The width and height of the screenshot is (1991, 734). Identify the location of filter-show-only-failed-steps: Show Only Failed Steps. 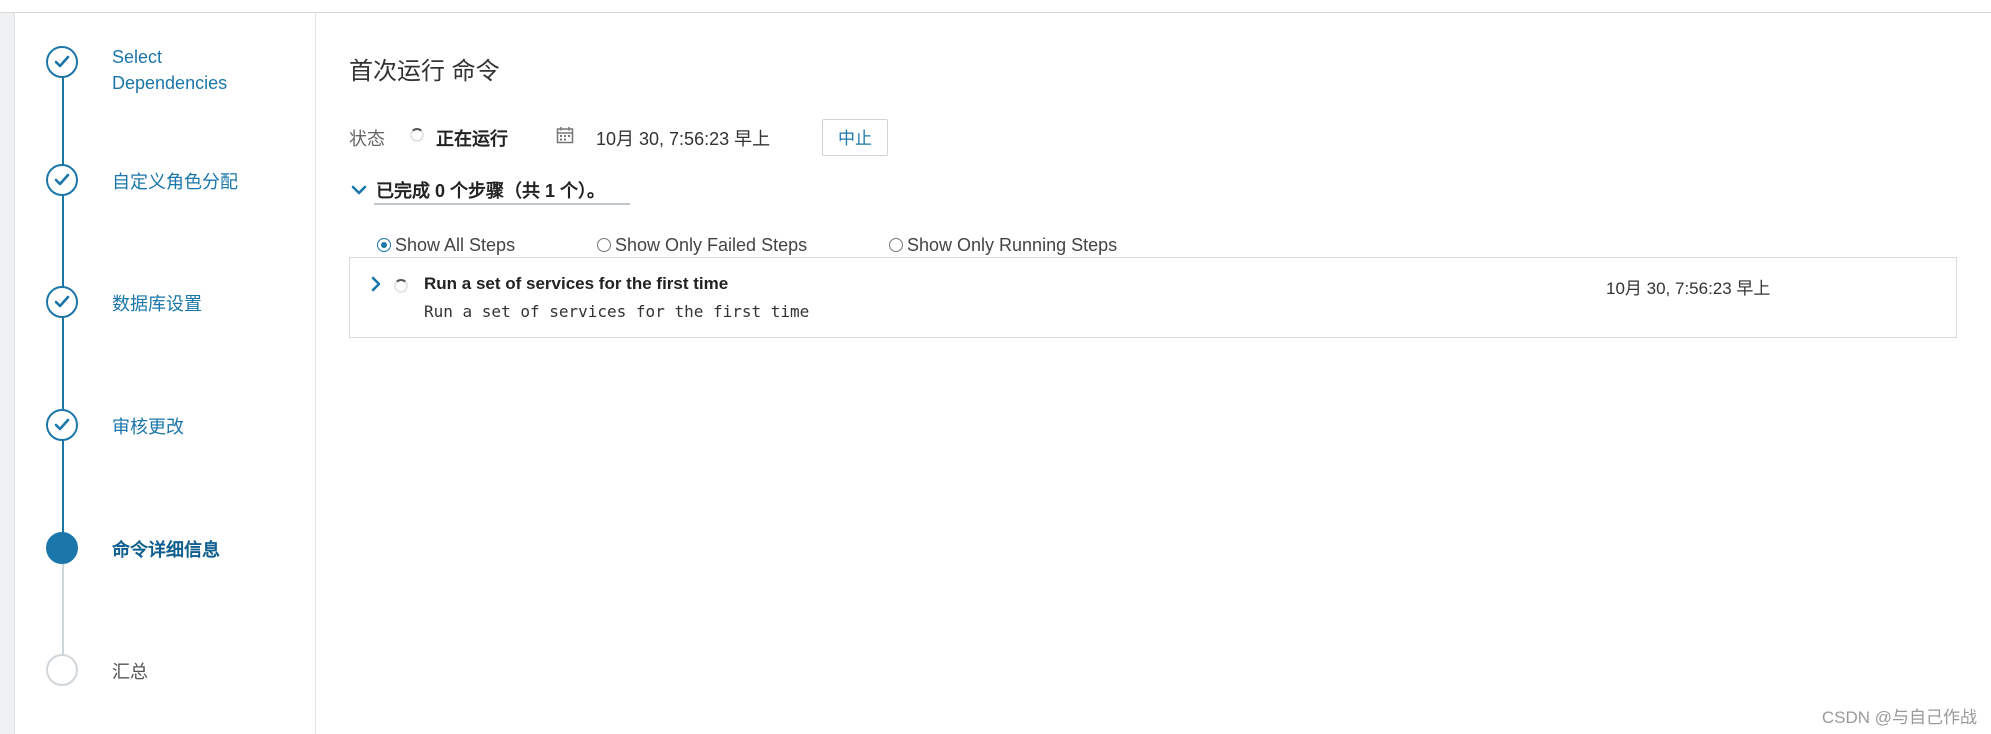
(702, 245).